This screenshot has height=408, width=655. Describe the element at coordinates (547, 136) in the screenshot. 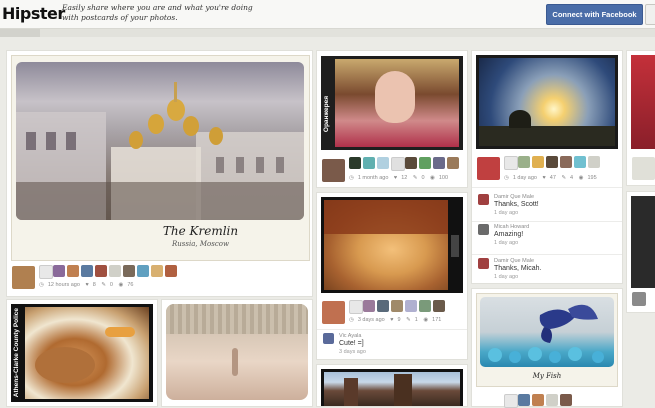

I see `horizon` at that location.